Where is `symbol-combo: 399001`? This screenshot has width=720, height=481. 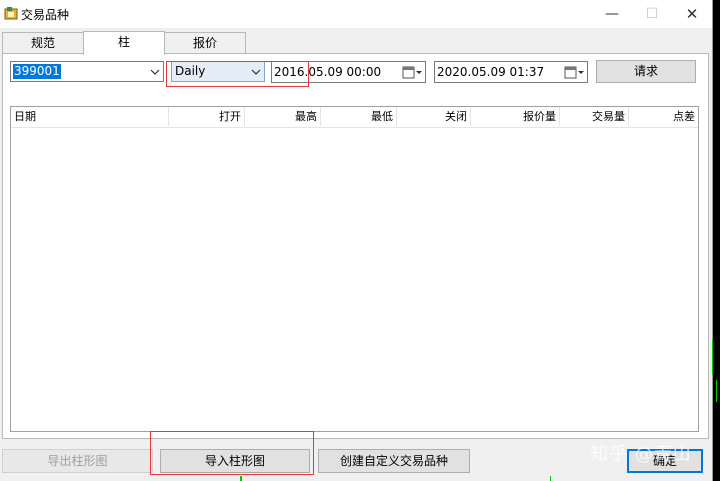
symbol-combo: 399001 is located at coordinates (87, 71).